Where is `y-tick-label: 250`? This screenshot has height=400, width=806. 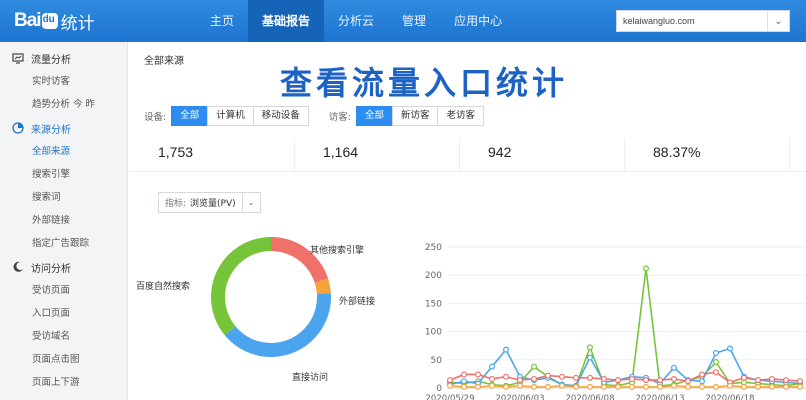
y-tick-label: 250 is located at coordinates (433, 248).